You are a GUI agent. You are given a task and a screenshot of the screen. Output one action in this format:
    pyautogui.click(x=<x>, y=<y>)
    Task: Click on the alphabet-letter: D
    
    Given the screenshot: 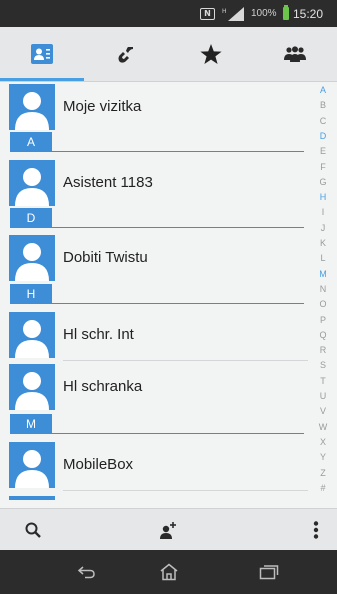 What is the action you would take?
    pyautogui.click(x=323, y=136)
    